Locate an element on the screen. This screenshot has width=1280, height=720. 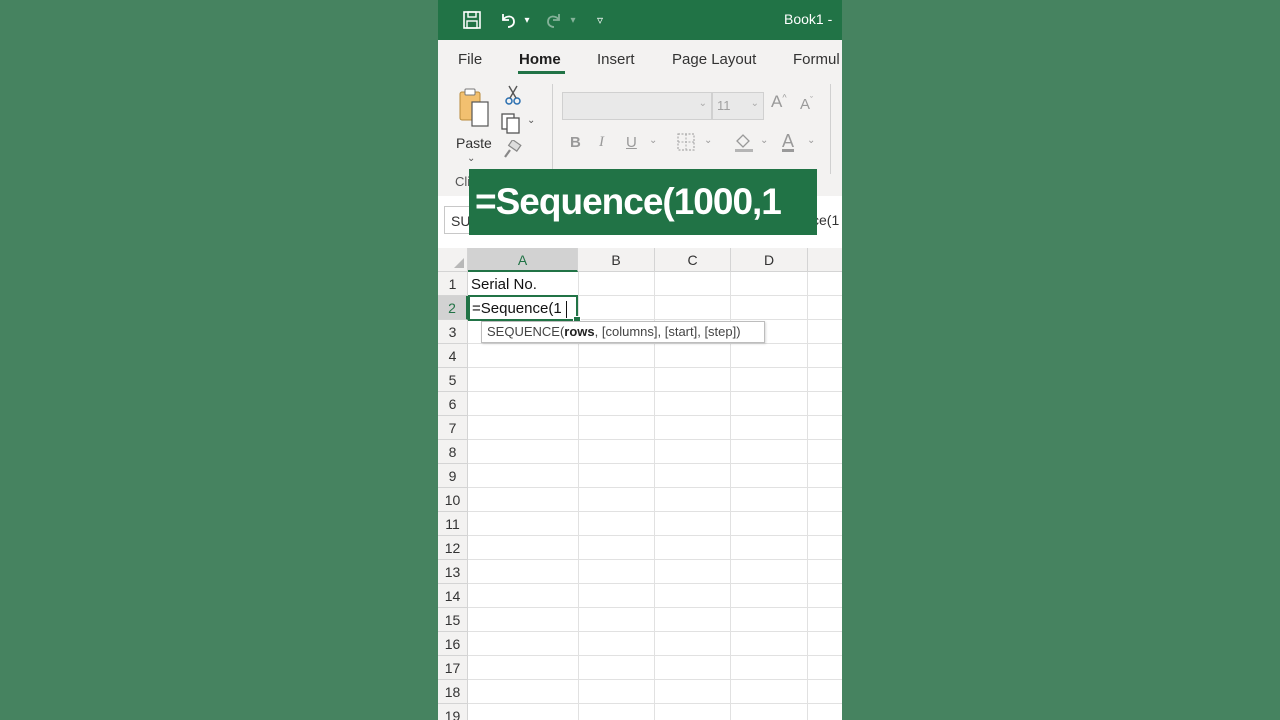
tab-formulas: Formul is located at coordinates (816, 59).